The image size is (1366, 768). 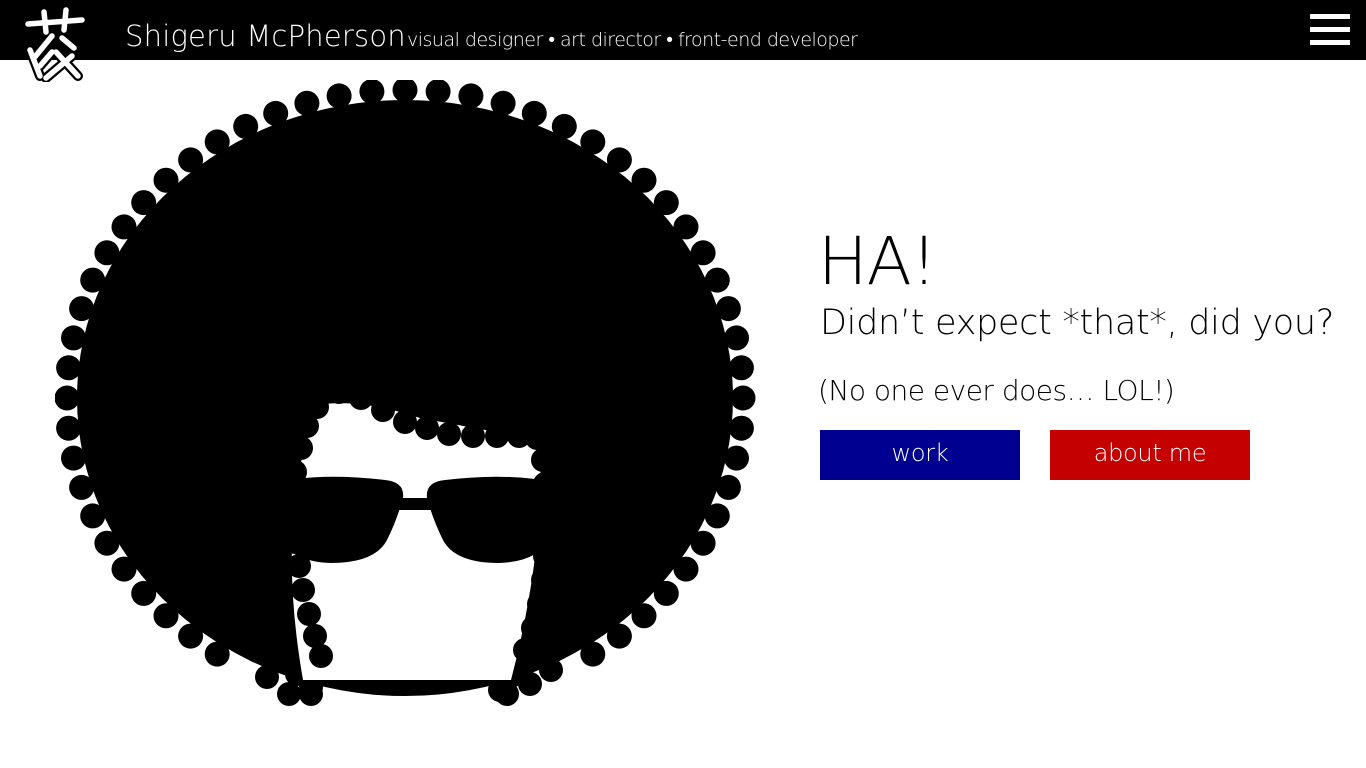 I want to click on hamburger-menu-icon, so click(x=1328, y=30).